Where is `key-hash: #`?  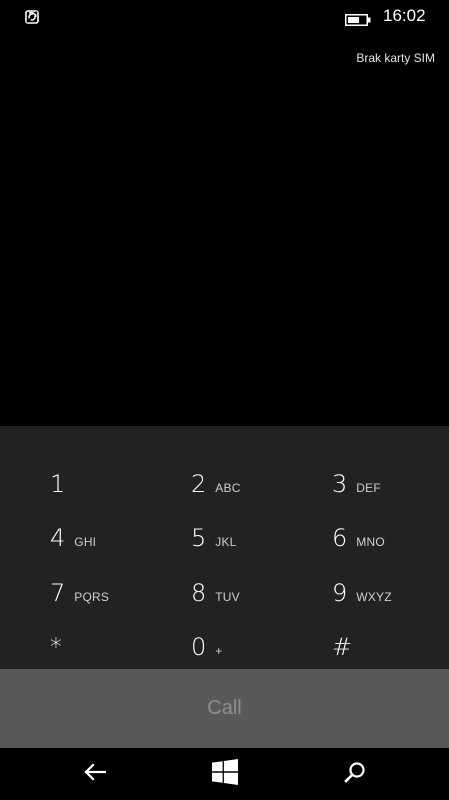
key-hash: # is located at coordinates (390, 637).